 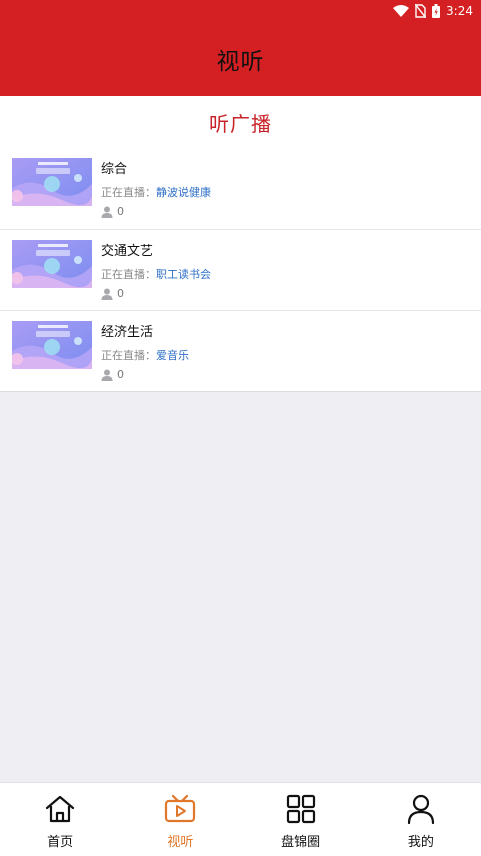 I want to click on no-sim-icon, so click(x=421, y=11).